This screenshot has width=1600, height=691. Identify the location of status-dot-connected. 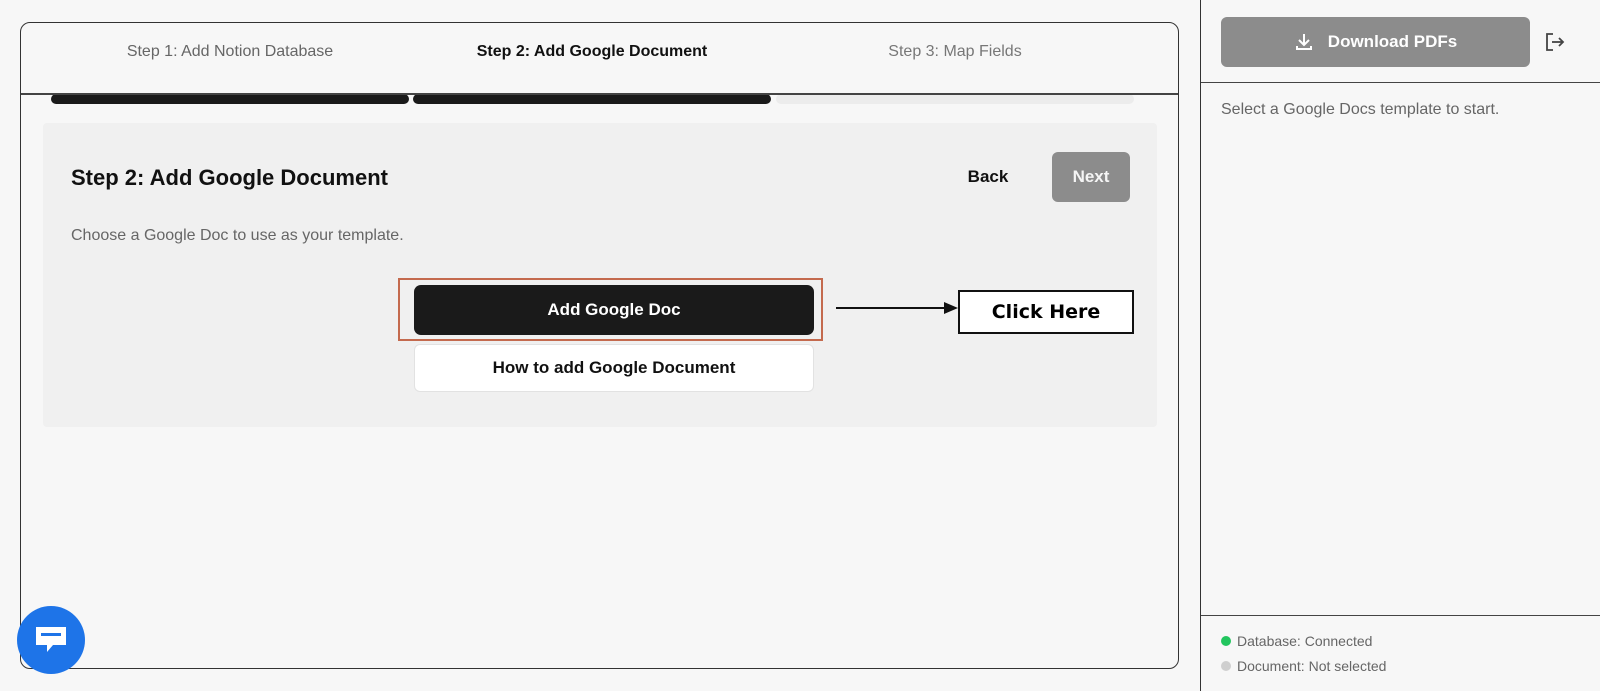
(1226, 641).